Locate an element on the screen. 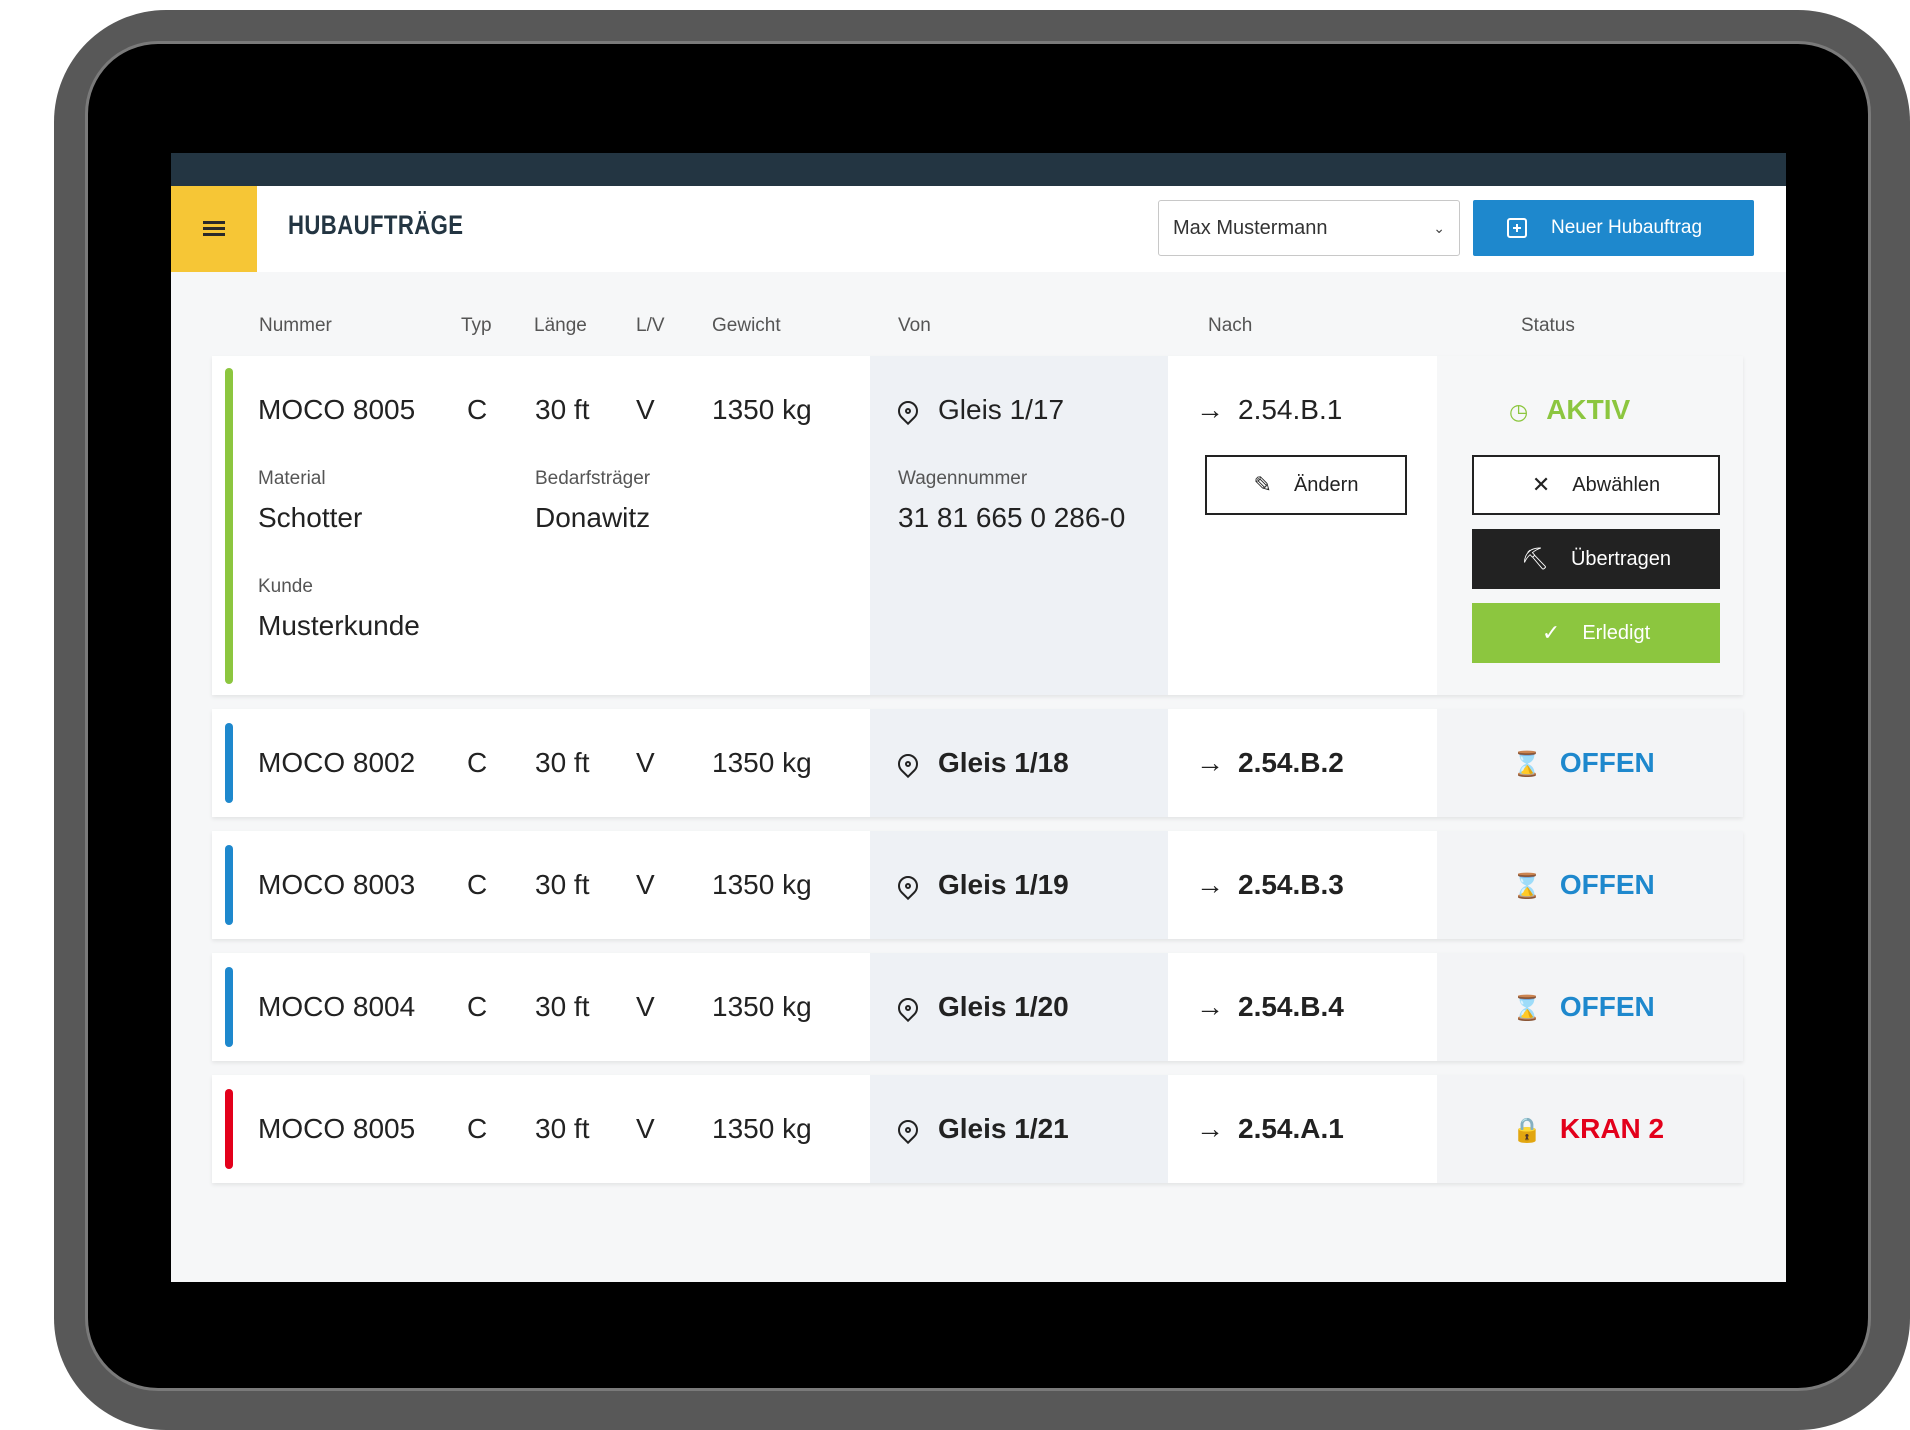  order-nach-text: 2.54.B.2 is located at coordinates (1291, 762).